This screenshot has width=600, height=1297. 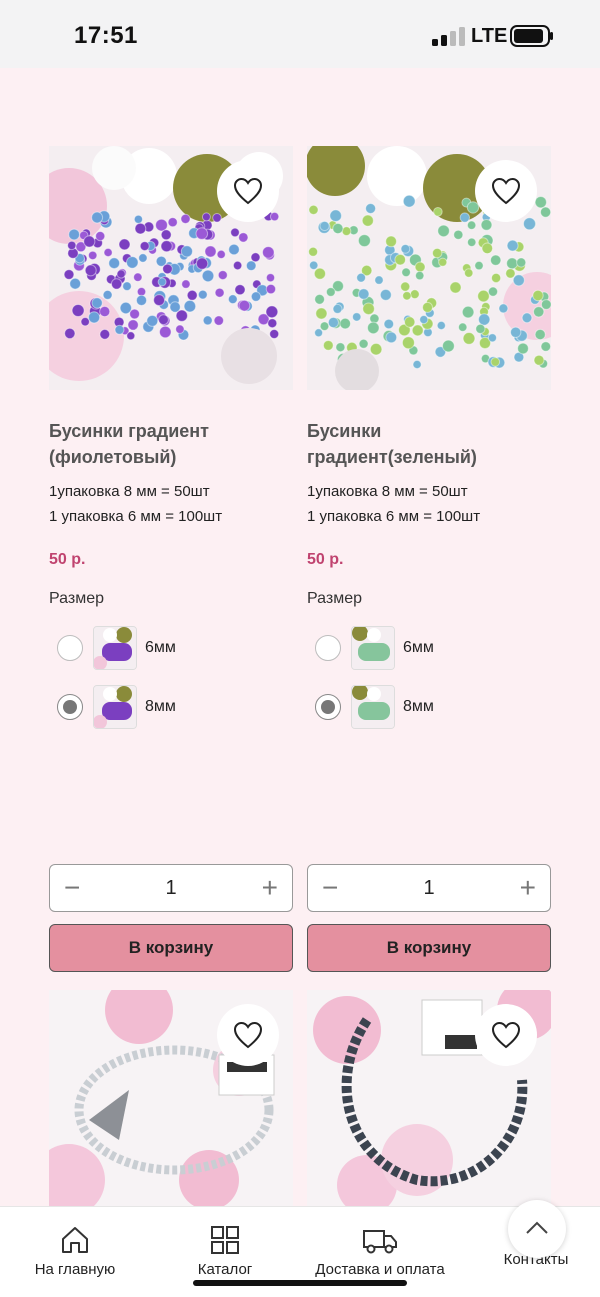 I want to click on product-title: Бусинки градиент(зеленый), so click(x=429, y=444).